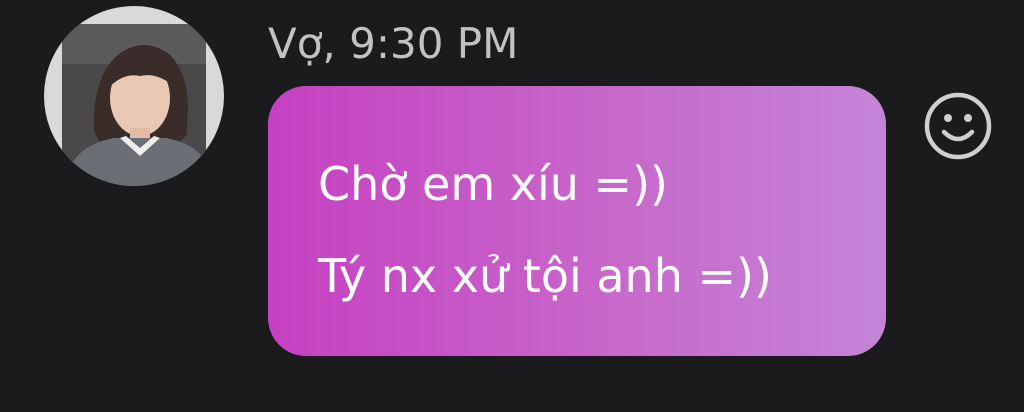 Image resolution: width=1024 pixels, height=412 pixels. I want to click on add-reaction-button, so click(958, 126).